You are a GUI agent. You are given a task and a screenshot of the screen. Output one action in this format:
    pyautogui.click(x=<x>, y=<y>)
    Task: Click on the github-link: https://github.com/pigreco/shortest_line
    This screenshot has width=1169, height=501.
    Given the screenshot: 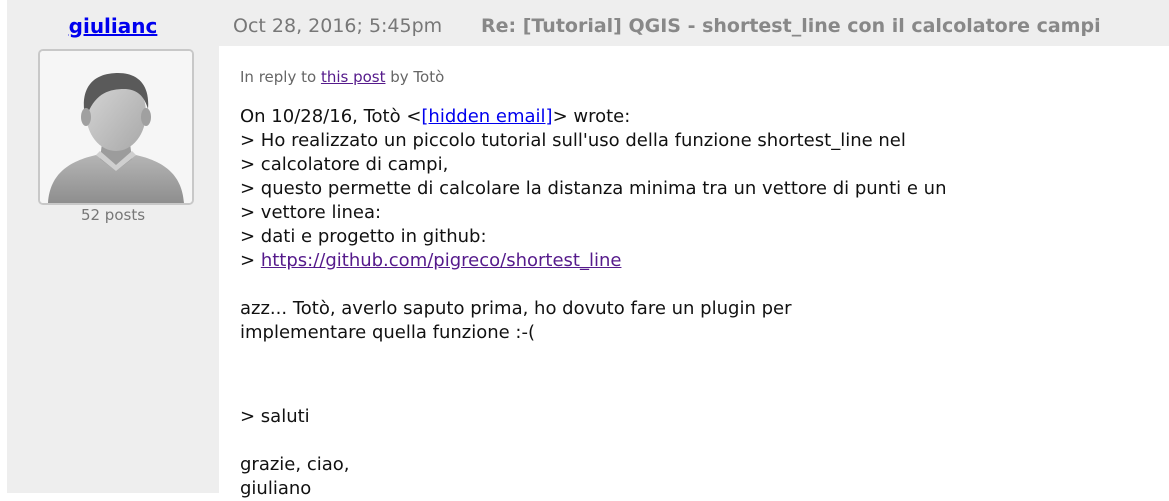 What is the action you would take?
    pyautogui.click(x=441, y=260)
    